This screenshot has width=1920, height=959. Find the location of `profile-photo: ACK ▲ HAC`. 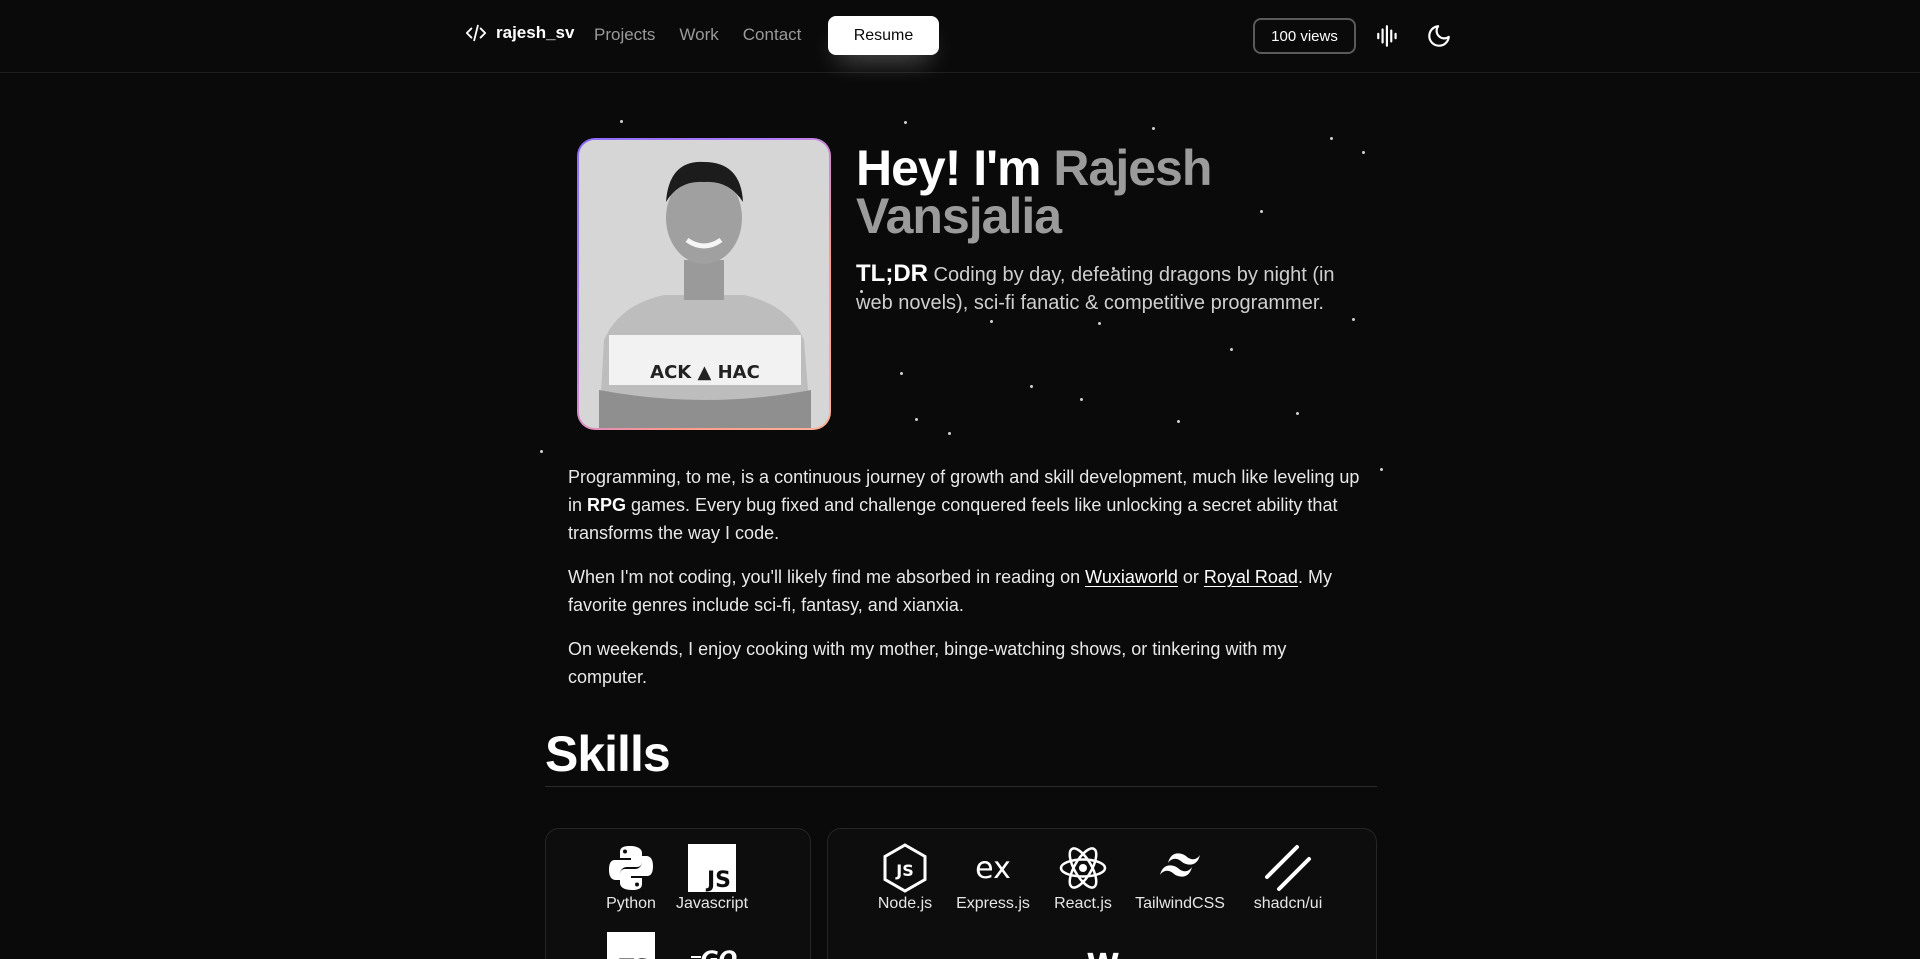

profile-photo: ACK ▲ HAC is located at coordinates (704, 284).